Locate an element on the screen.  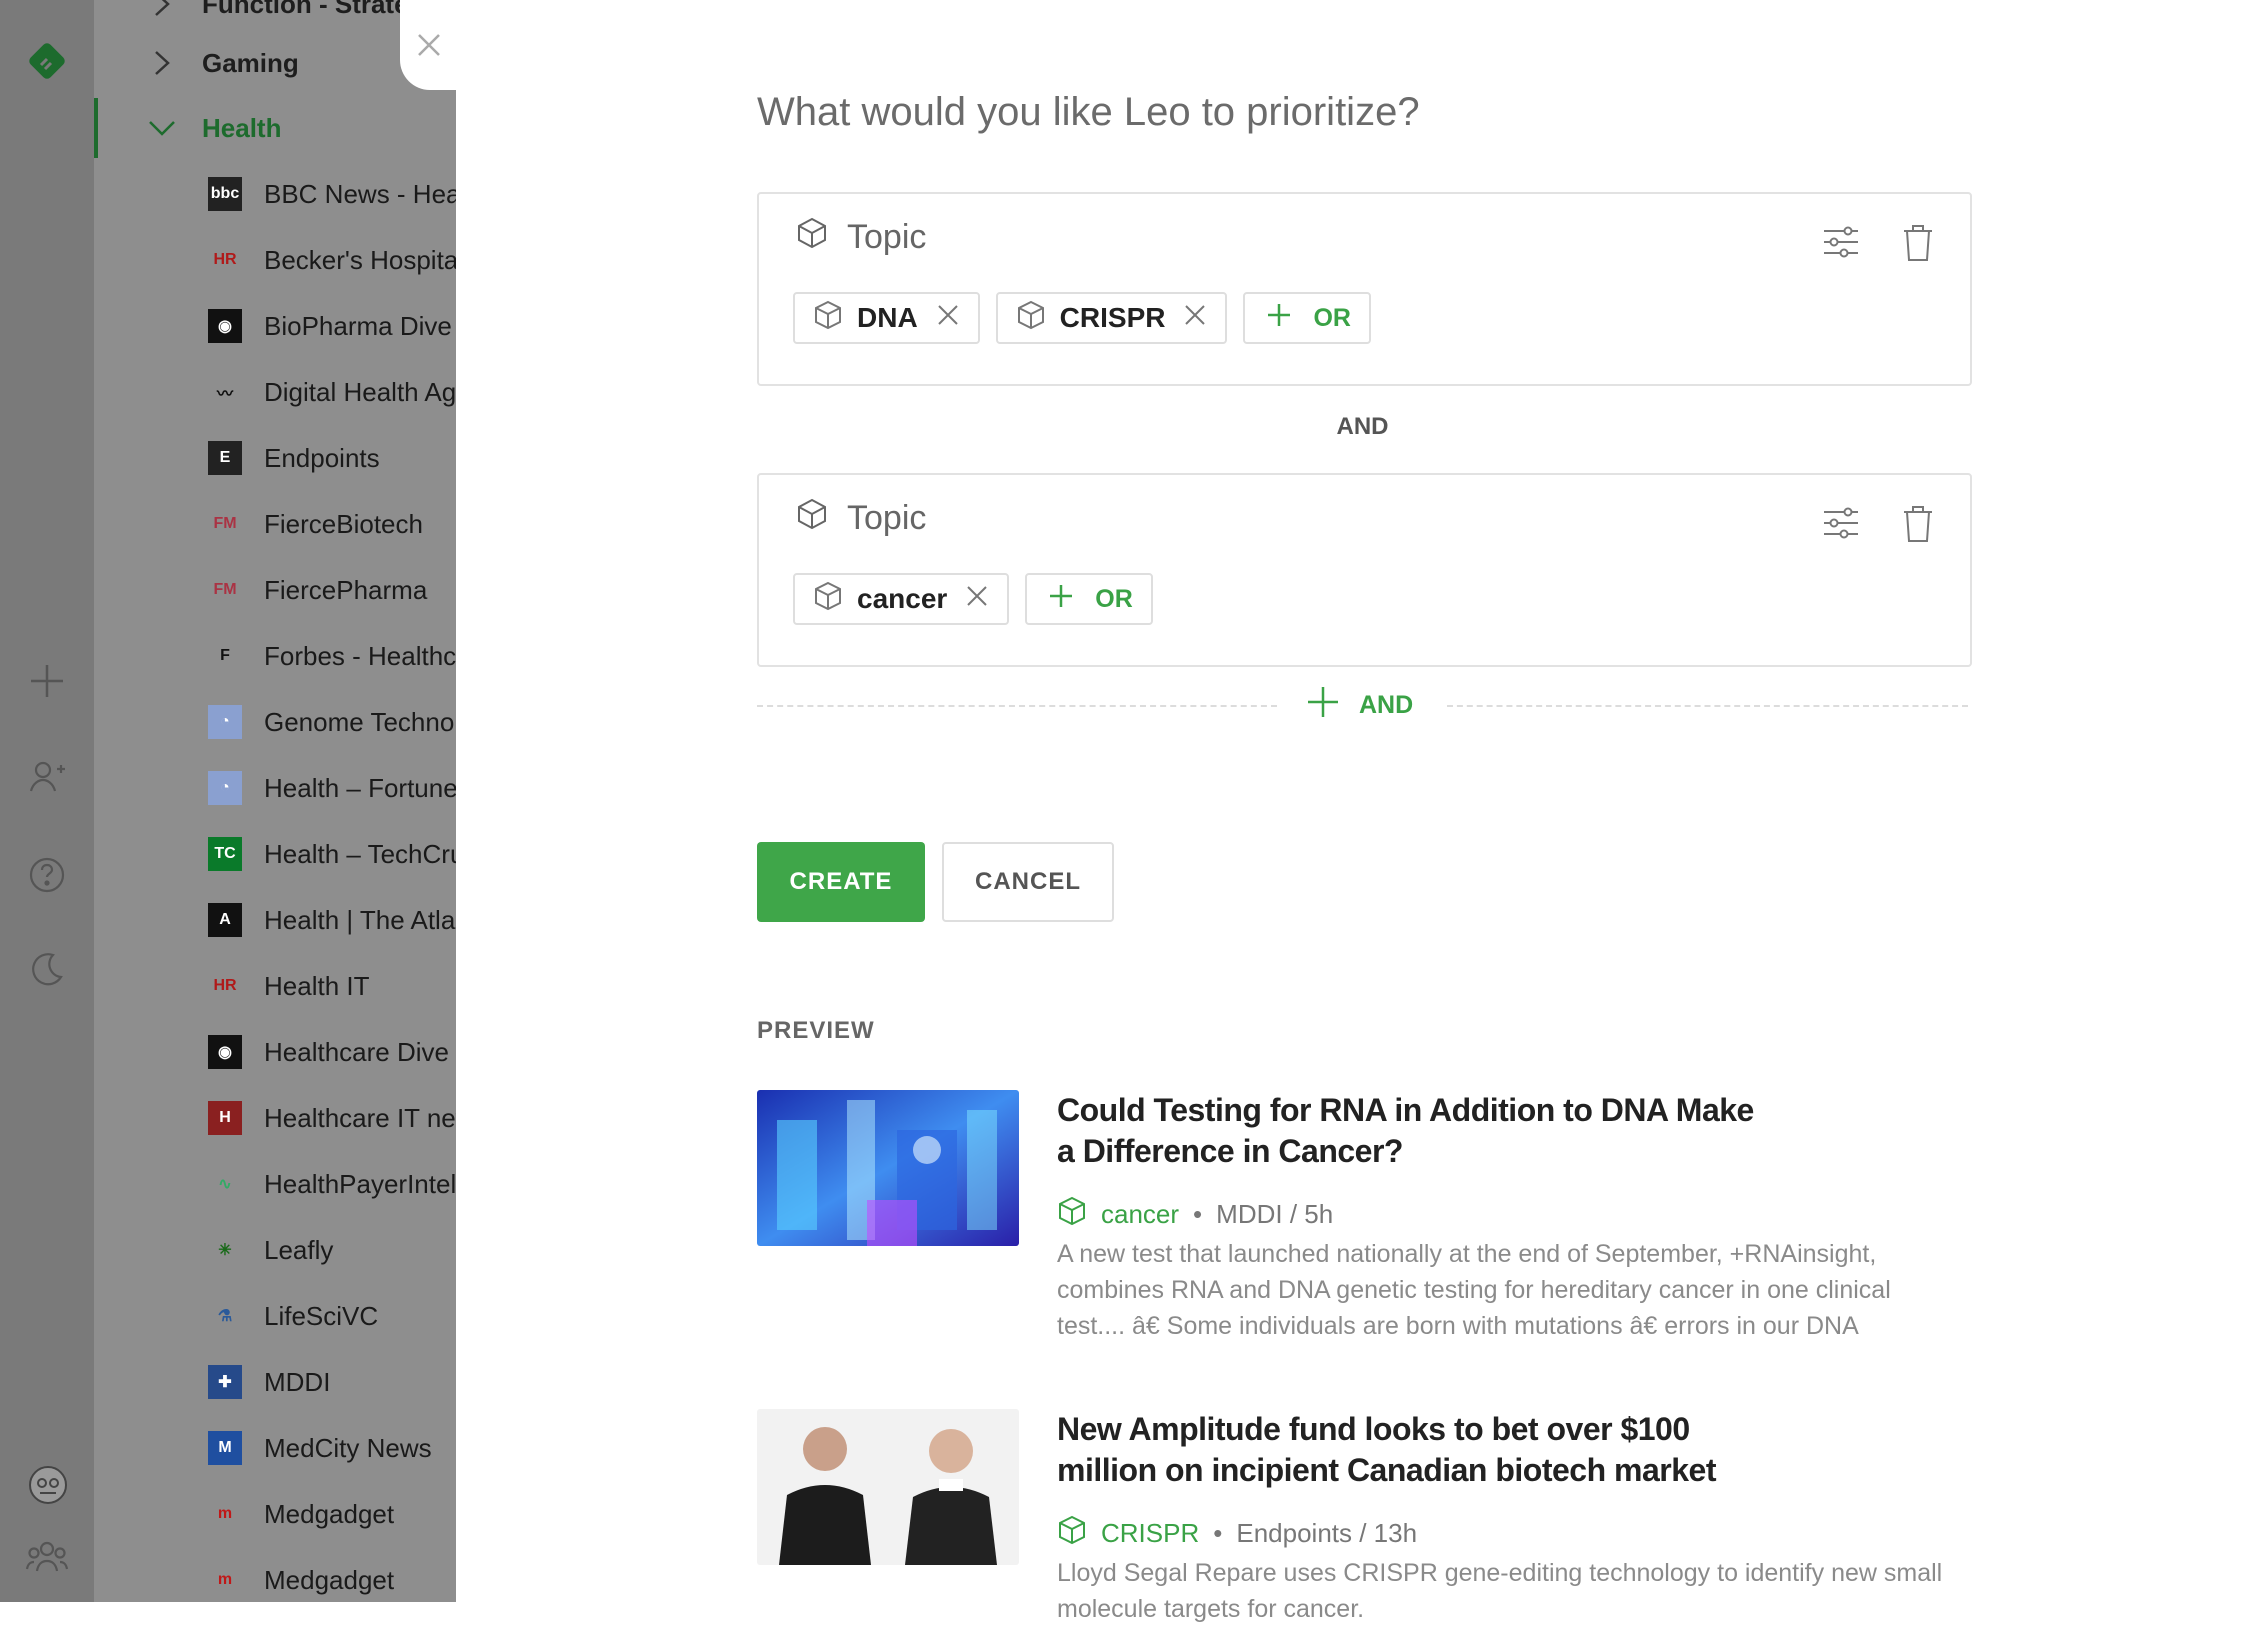
or-label: OR is located at coordinates (1332, 317).